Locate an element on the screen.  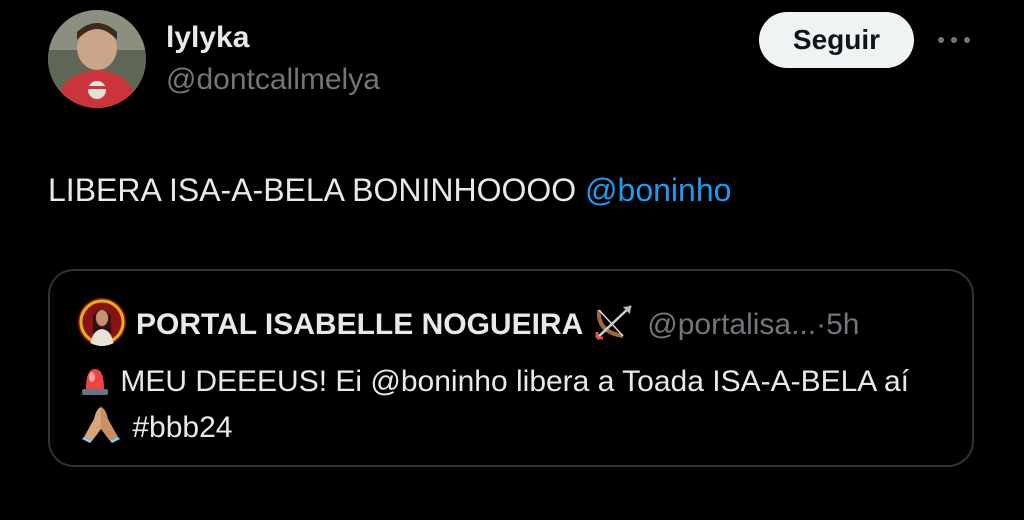
quoted-text-part-2: libera a Toada ISA-A-BELA aí is located at coordinates (712, 381).